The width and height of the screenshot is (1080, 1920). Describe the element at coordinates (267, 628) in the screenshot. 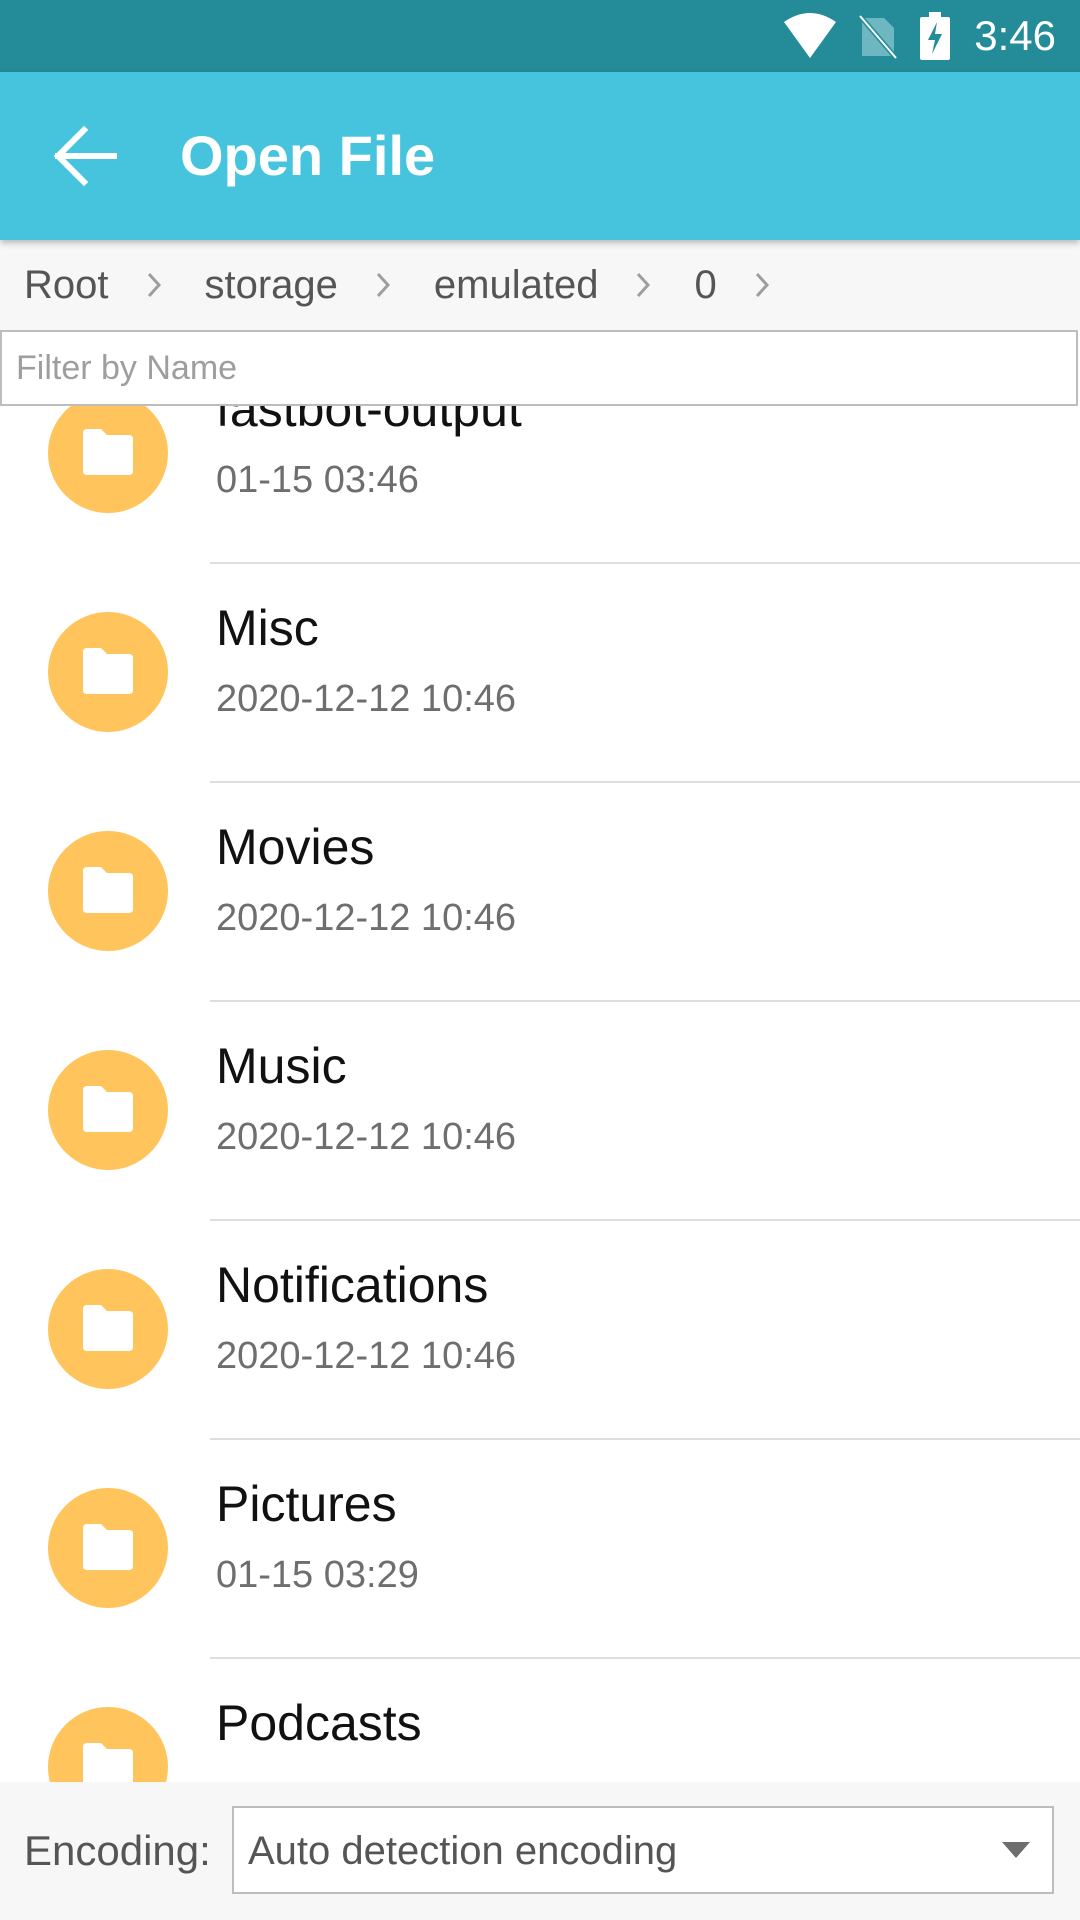

I see `file-name: Misc` at that location.